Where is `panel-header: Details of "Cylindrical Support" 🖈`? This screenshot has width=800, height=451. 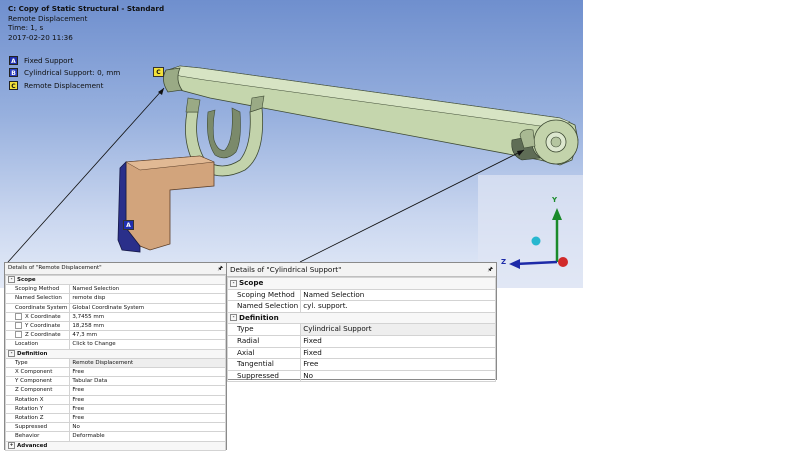
panel-header: Details of "Cylindrical Support" 🖈 is located at coordinates (361, 270).